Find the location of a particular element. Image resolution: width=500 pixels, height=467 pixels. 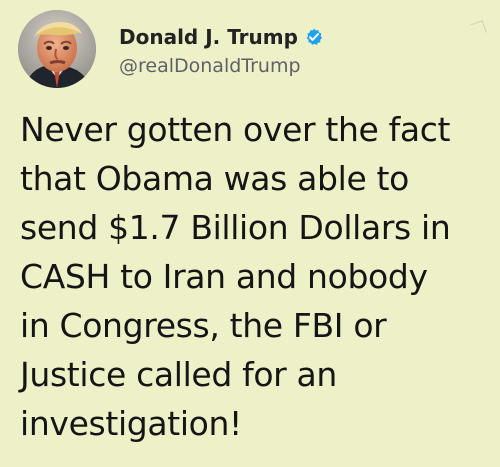

display-name-row: Donald J. Trump is located at coordinates (294, 37).